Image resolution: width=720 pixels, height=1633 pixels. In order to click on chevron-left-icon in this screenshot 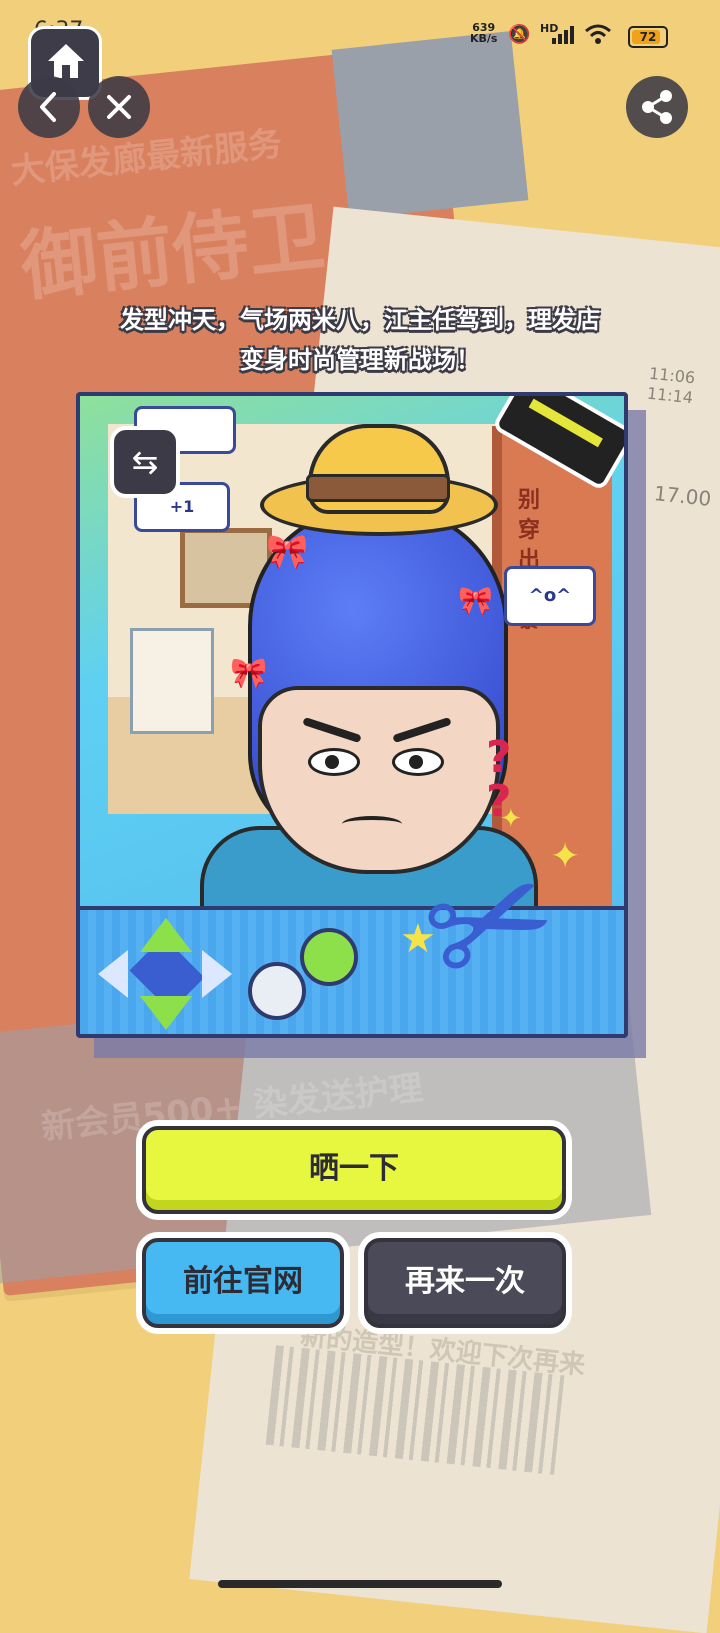, I will do `click(48, 107)`.